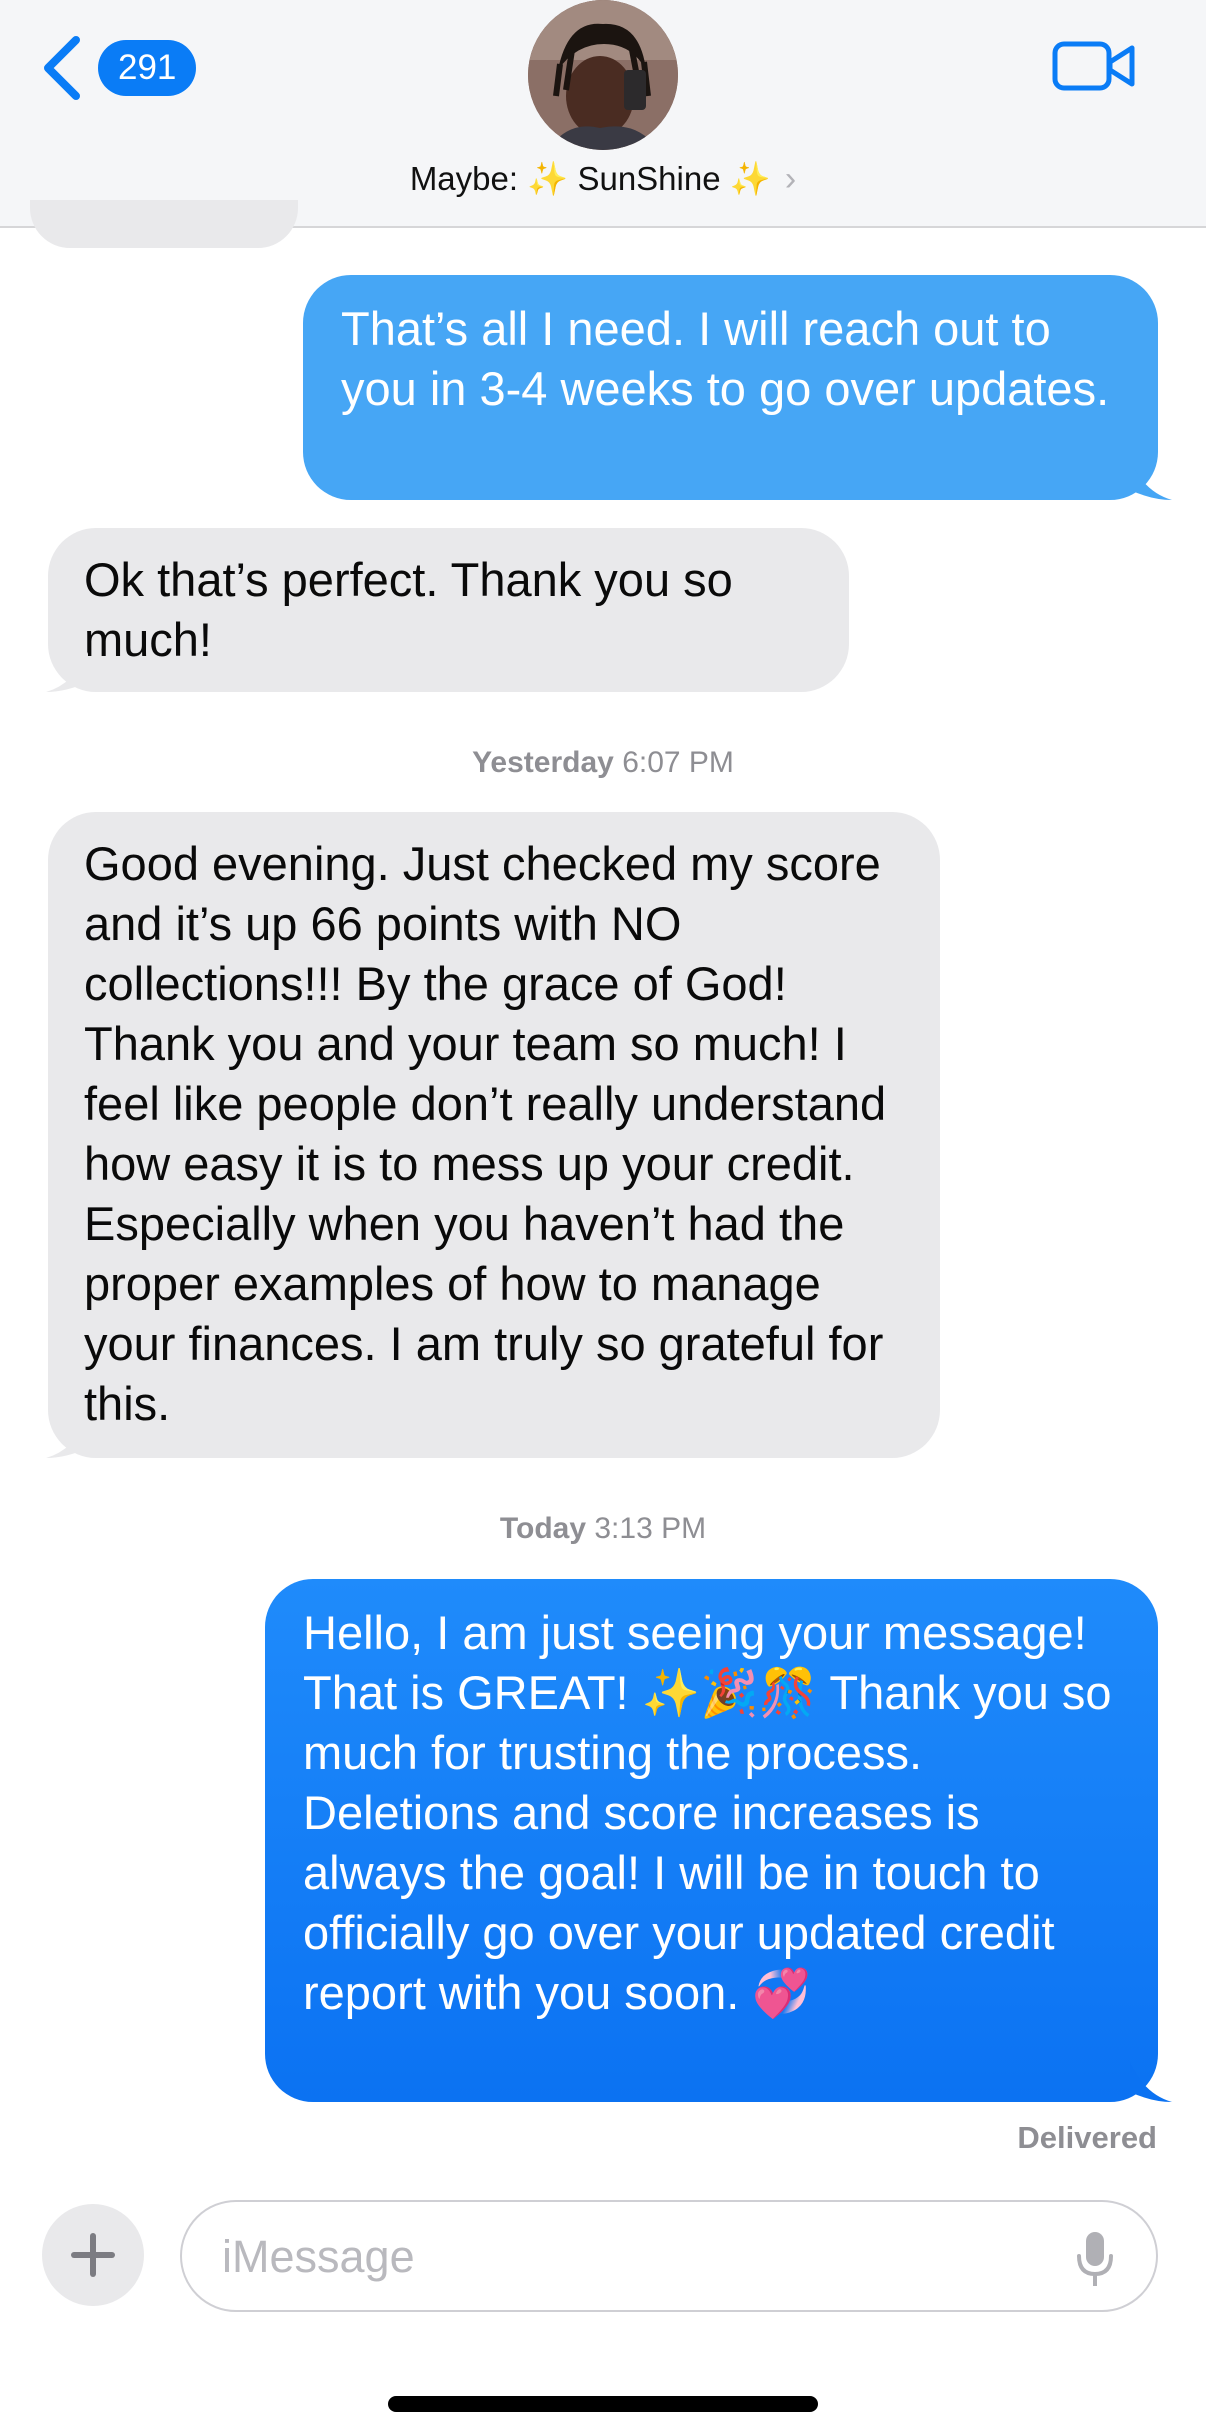 This screenshot has height=2436, width=1206. What do you see at coordinates (164, 224) in the screenshot?
I see `partial-incoming-bubble` at bounding box center [164, 224].